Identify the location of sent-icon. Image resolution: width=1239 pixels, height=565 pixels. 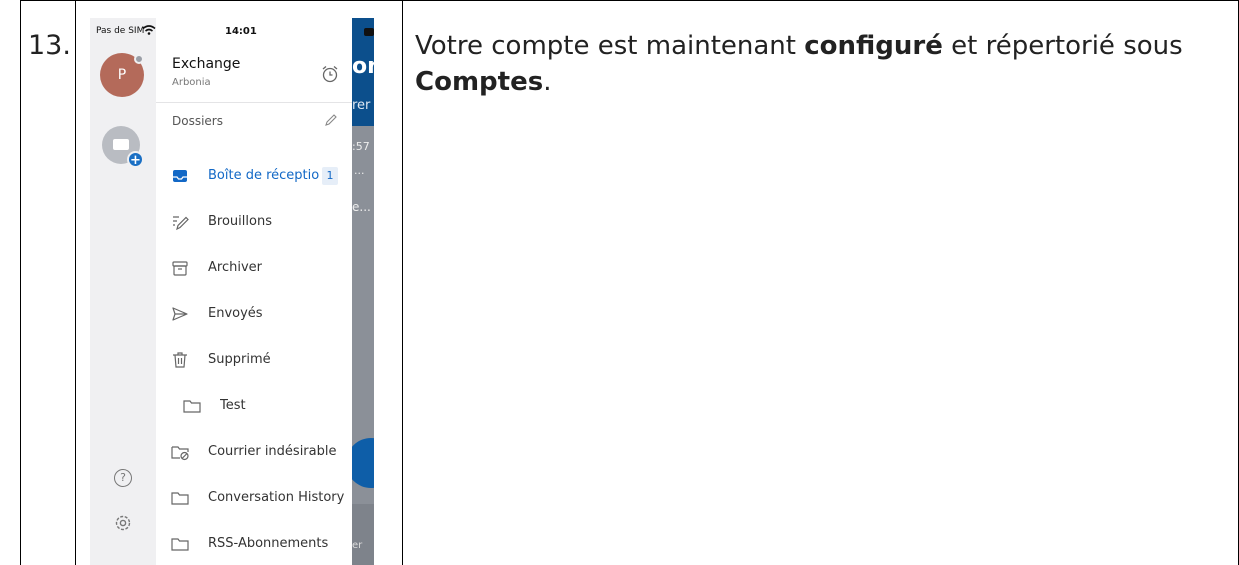
(180, 314).